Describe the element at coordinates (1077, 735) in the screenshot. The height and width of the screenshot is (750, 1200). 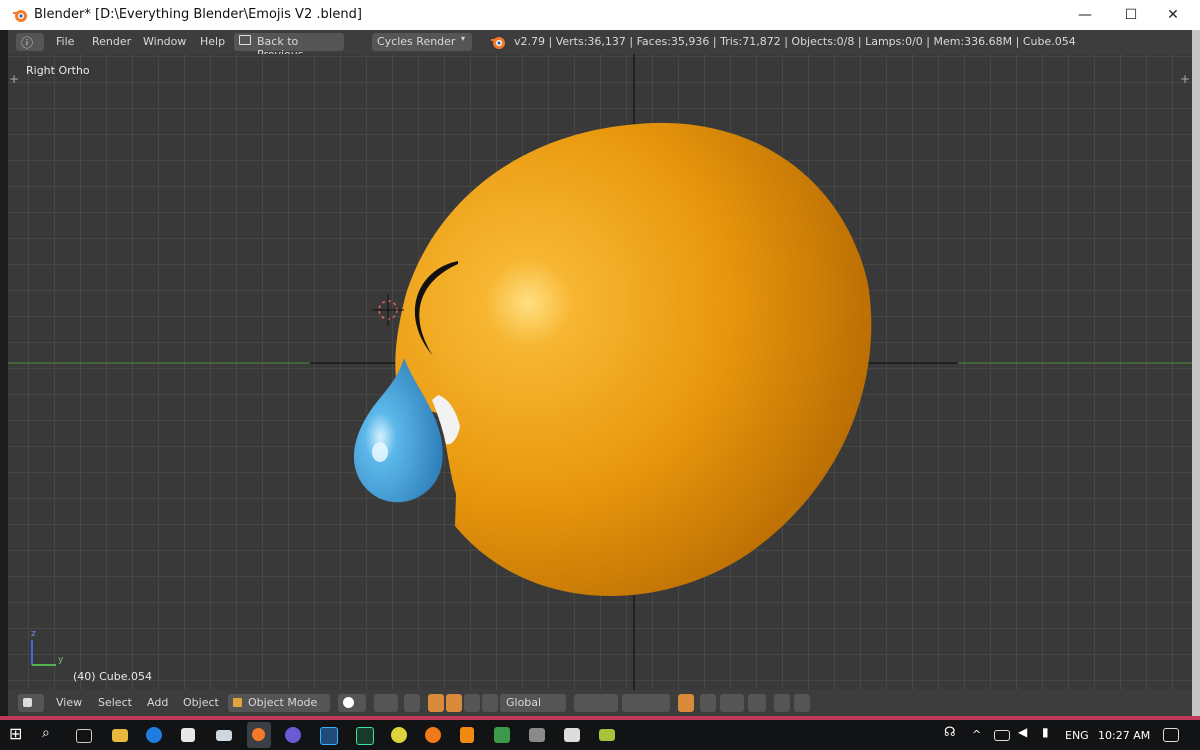
I see `language-indicator: ENG` at that location.